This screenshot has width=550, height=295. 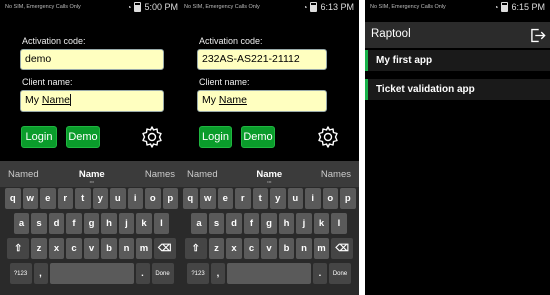 What do you see at coordinates (457, 60) in the screenshot?
I see `app-list-item: My first app` at bounding box center [457, 60].